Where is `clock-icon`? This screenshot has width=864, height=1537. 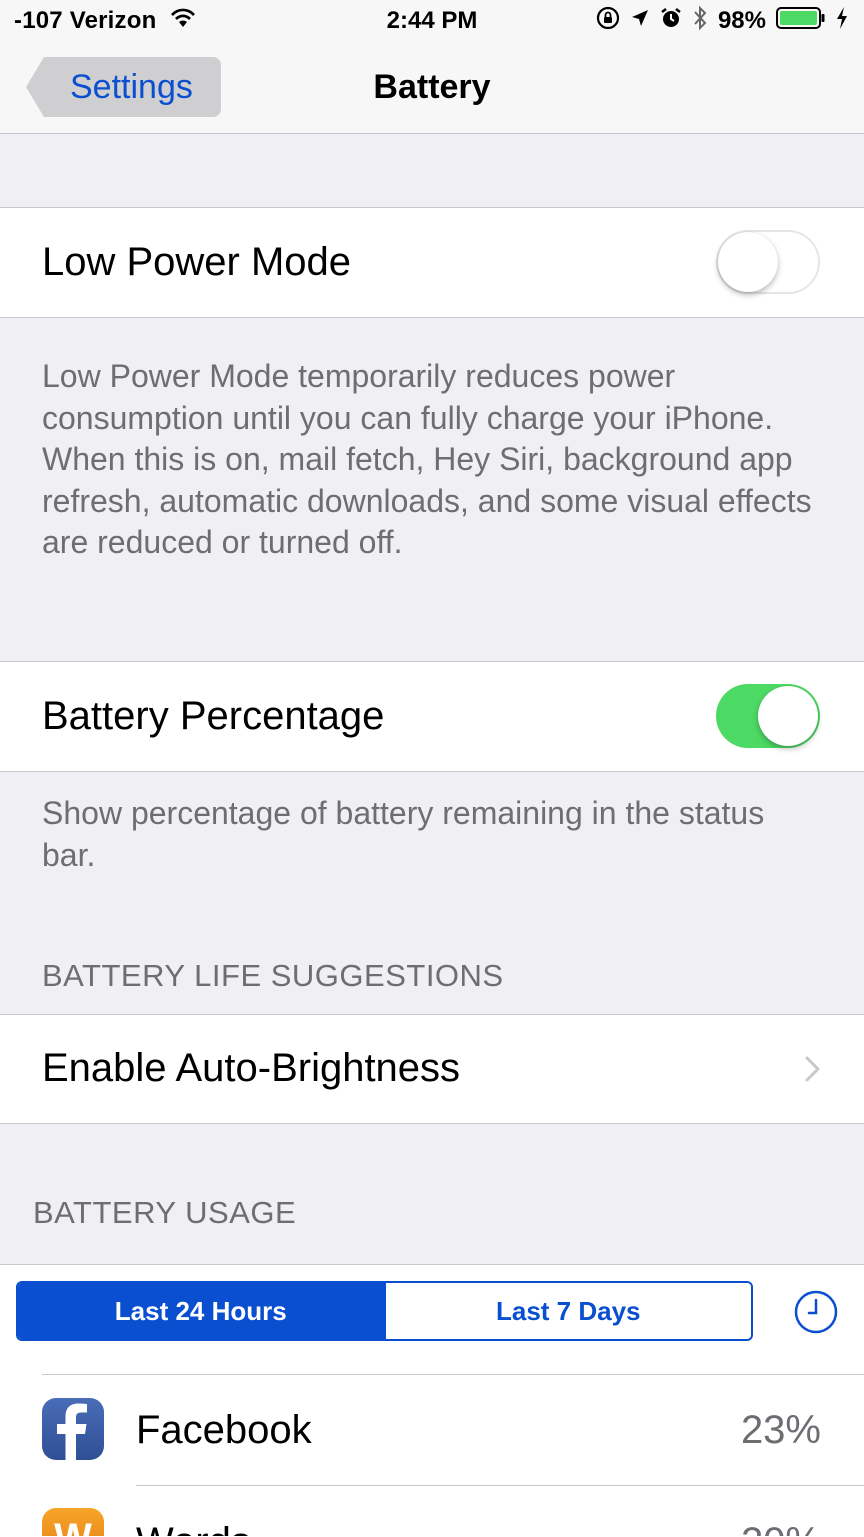
clock-icon is located at coordinates (816, 1314).